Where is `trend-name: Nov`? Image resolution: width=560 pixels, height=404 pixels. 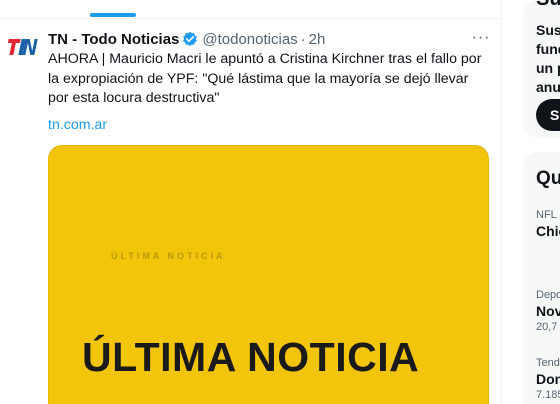
trend-name: Nov is located at coordinates (548, 311).